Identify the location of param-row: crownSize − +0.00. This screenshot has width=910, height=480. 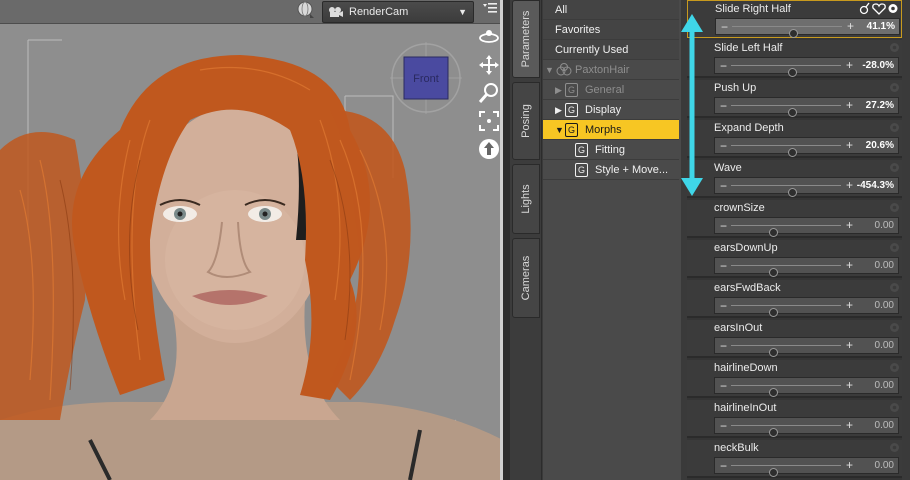
(794, 219).